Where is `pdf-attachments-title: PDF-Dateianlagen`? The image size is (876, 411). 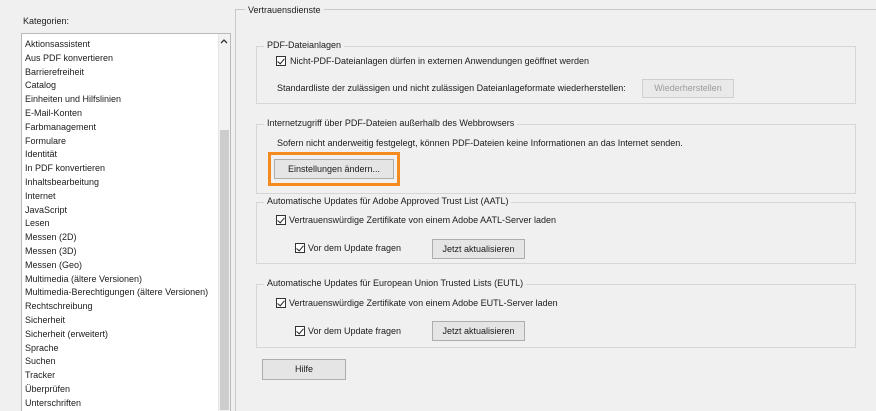 pdf-attachments-title: PDF-Dateianlagen is located at coordinates (304, 45).